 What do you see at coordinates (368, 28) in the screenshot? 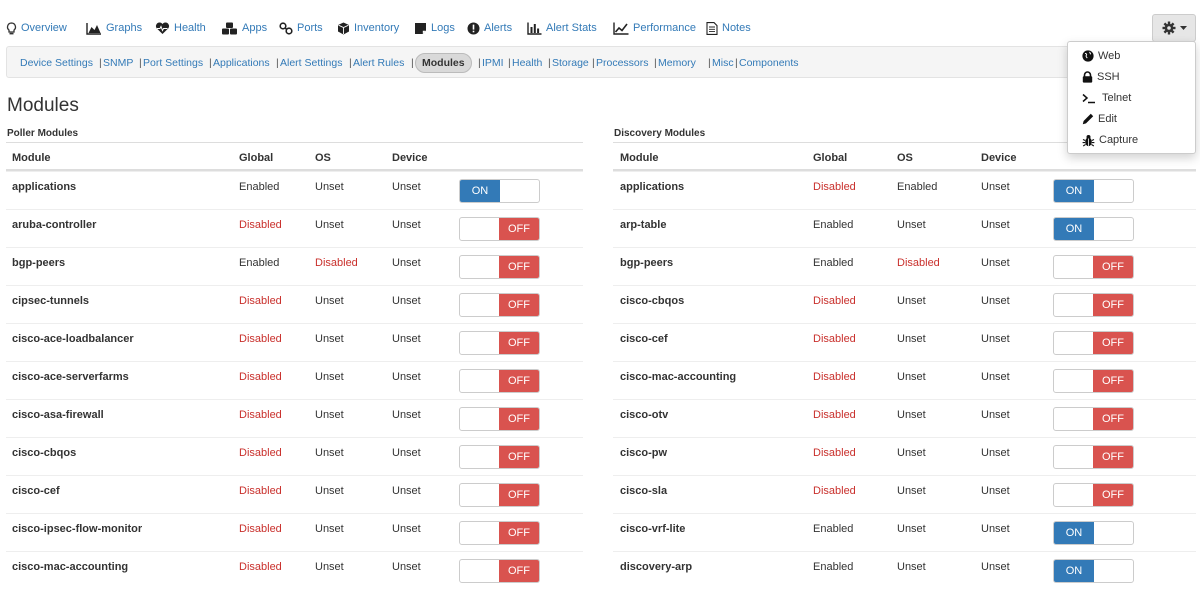
I see `nav-inventory: Inventory` at bounding box center [368, 28].